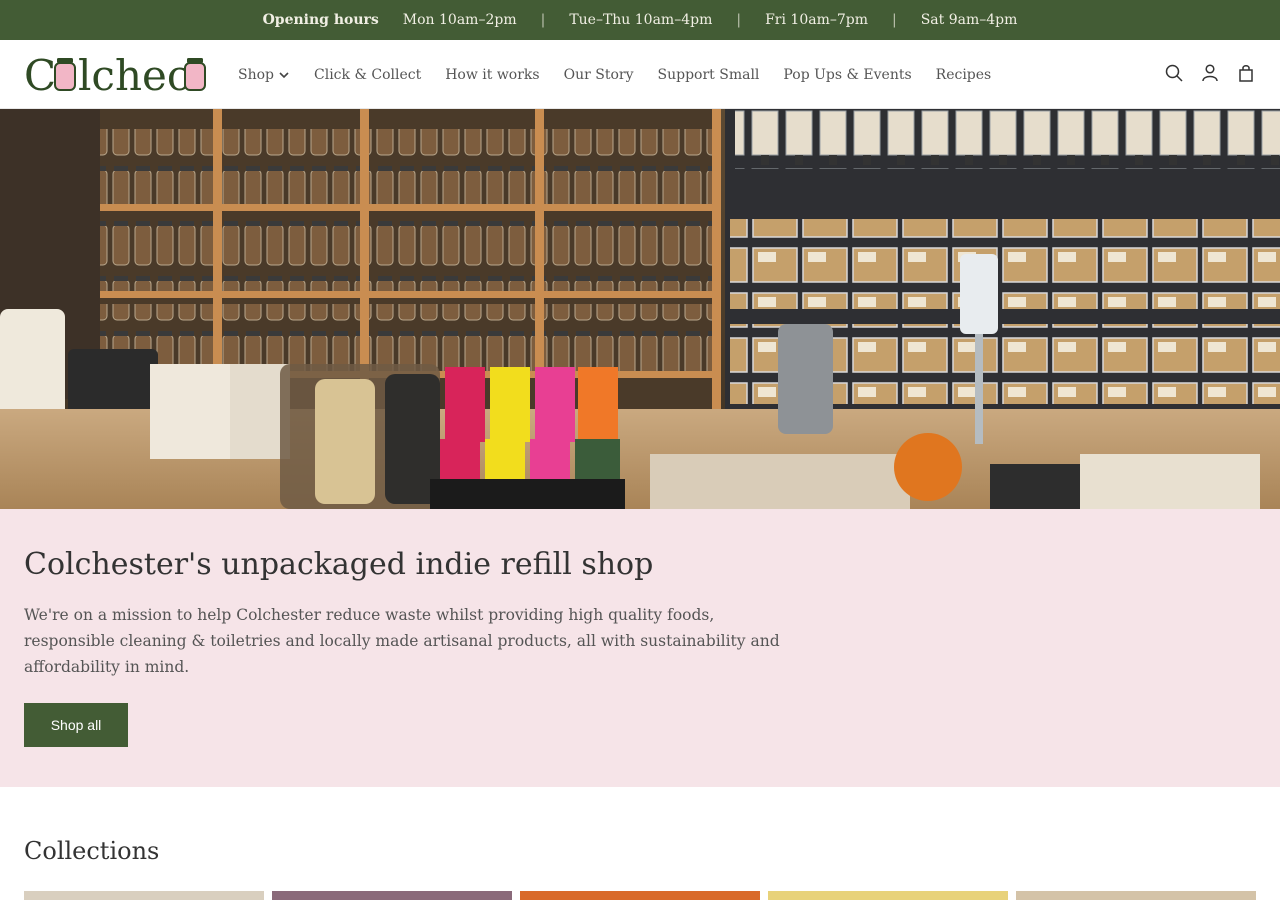 The image size is (1280, 900). What do you see at coordinates (492, 75) in the screenshot?
I see `nav-how-it-works: How it works` at bounding box center [492, 75].